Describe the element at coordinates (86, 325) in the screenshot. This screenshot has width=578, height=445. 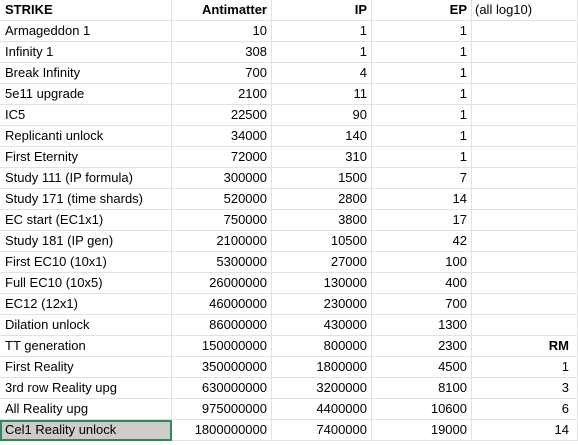
I see `name-cell: Dilation unlock` at that location.